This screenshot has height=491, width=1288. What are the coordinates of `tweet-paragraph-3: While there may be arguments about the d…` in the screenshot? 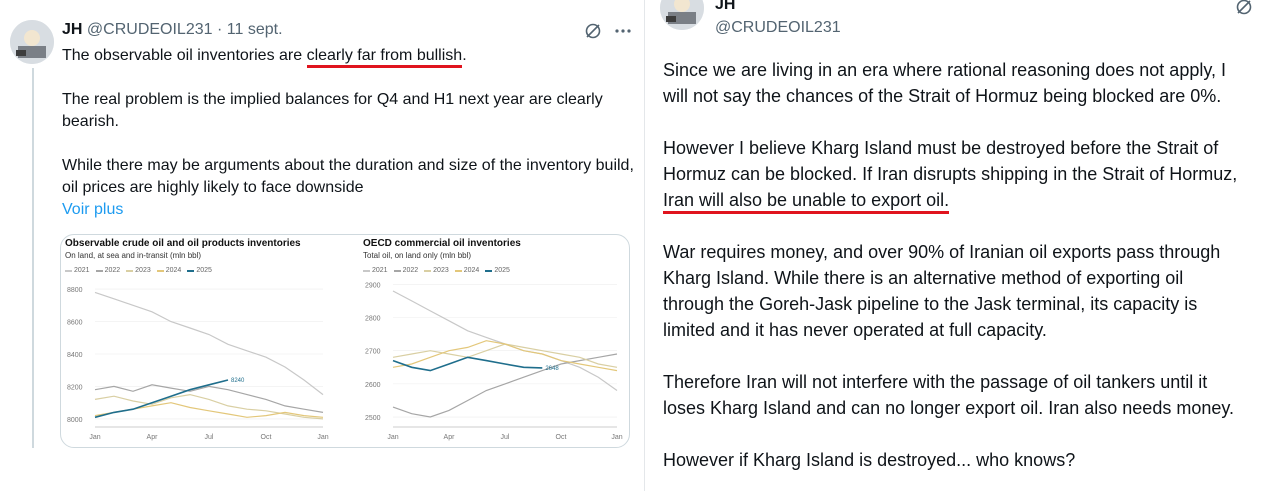 It's located at (348, 176).